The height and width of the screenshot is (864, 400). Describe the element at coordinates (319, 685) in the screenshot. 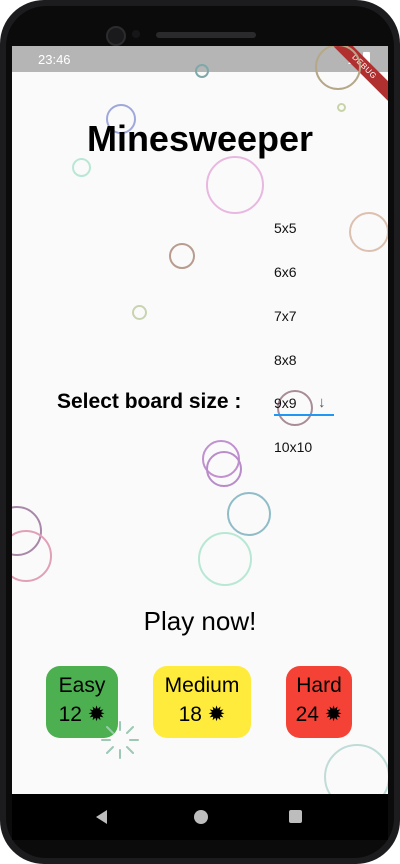

I see `difficulty-name: Hard` at that location.